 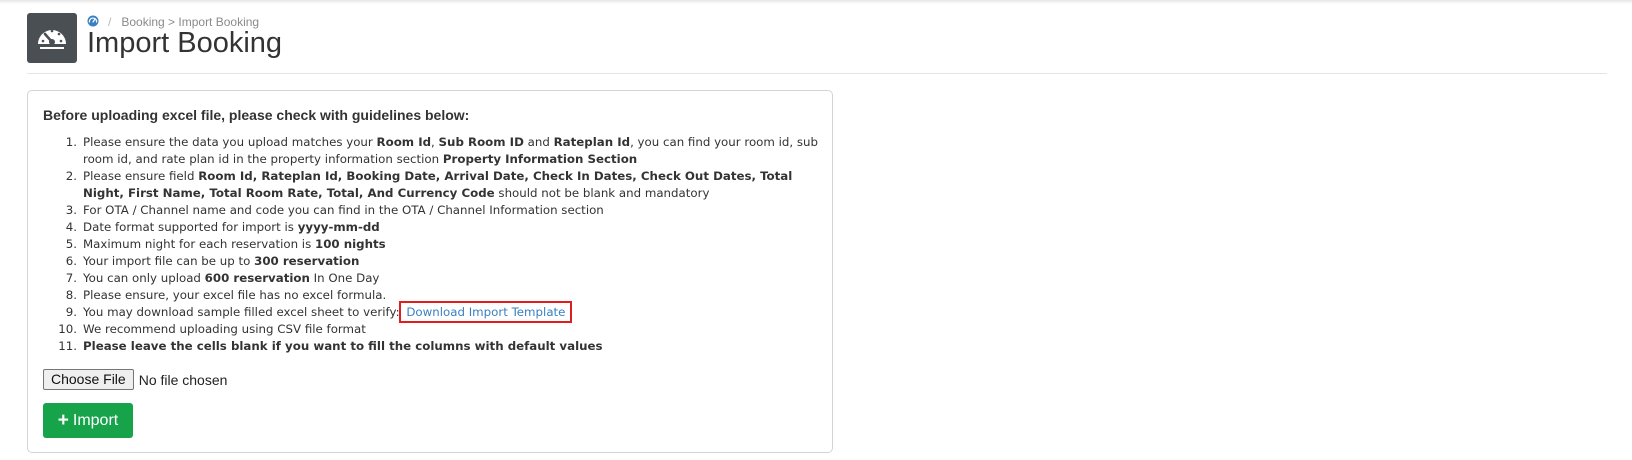 What do you see at coordinates (52, 38) in the screenshot?
I see `speedometer-icon` at bounding box center [52, 38].